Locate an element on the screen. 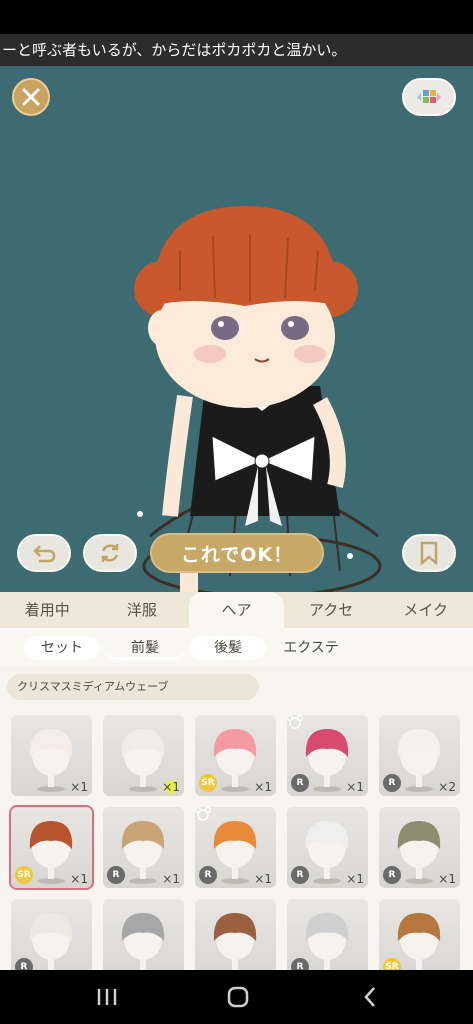 The height and width of the screenshot is (1024, 473). hair-item-card: R ×2 is located at coordinates (419, 755).